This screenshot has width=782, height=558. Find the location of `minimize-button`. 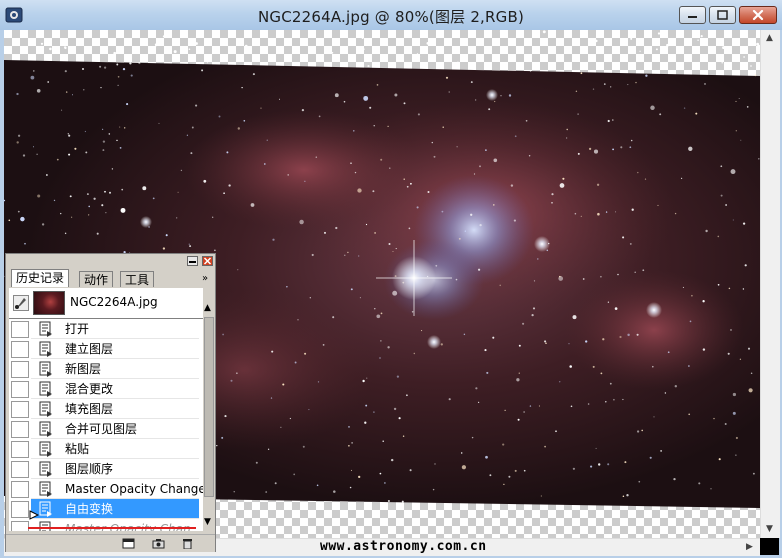

minimize-button is located at coordinates (692, 15).